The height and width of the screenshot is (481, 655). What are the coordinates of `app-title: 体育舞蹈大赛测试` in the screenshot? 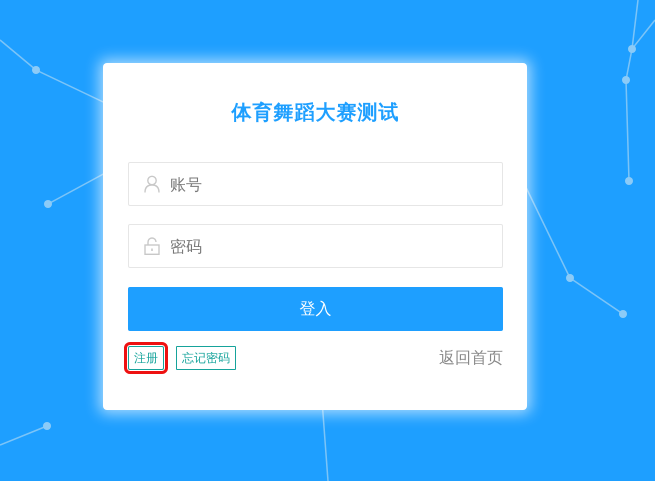 It's located at (315, 112).